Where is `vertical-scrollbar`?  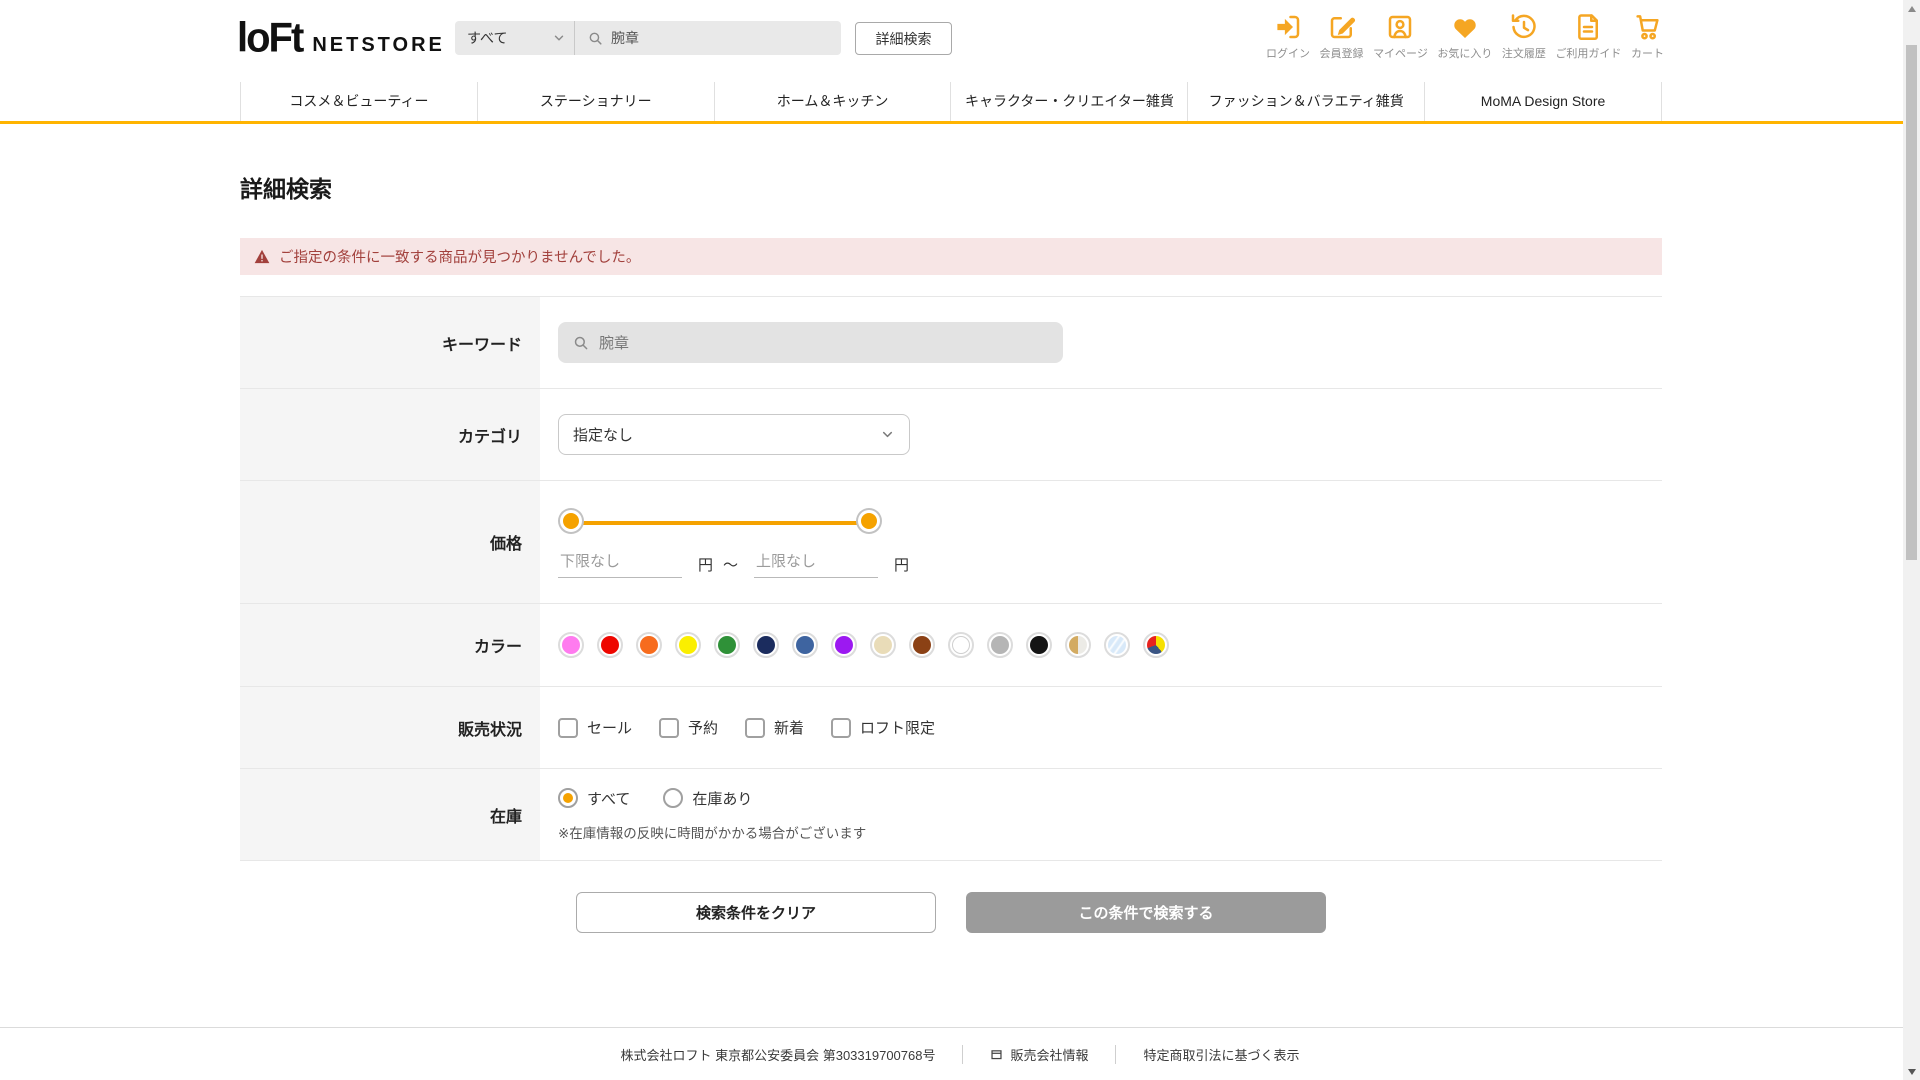
vertical-scrollbar is located at coordinates (1911, 540).